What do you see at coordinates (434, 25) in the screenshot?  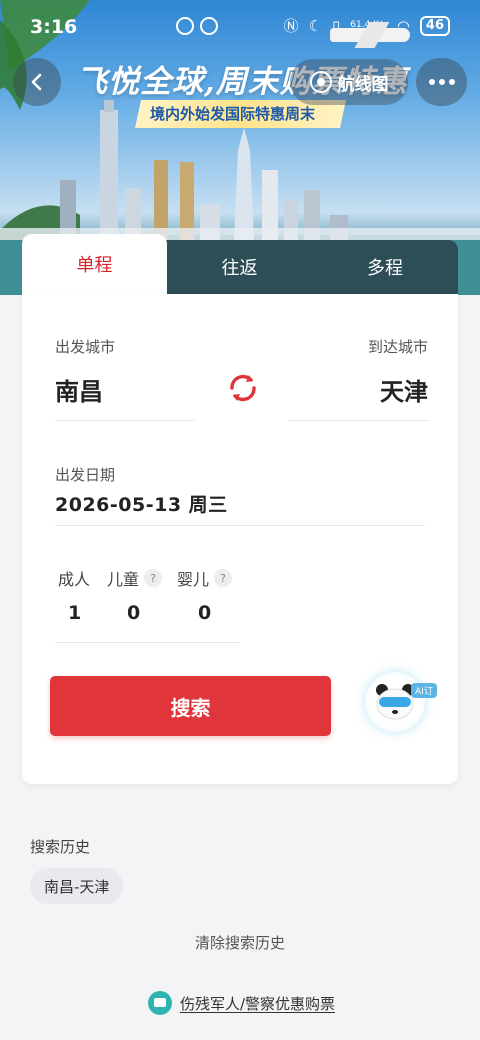 I see `battery-indicator: 46` at bounding box center [434, 25].